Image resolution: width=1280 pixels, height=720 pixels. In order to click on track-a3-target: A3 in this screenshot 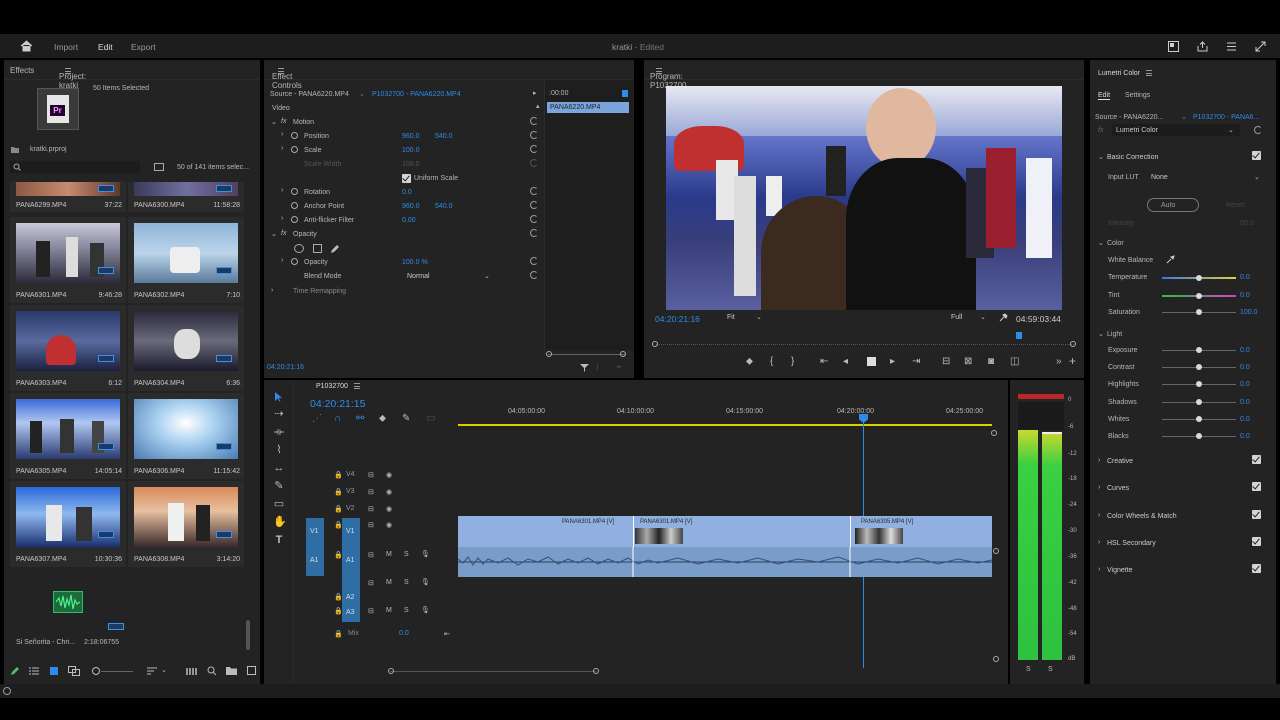, I will do `click(351, 613)`.